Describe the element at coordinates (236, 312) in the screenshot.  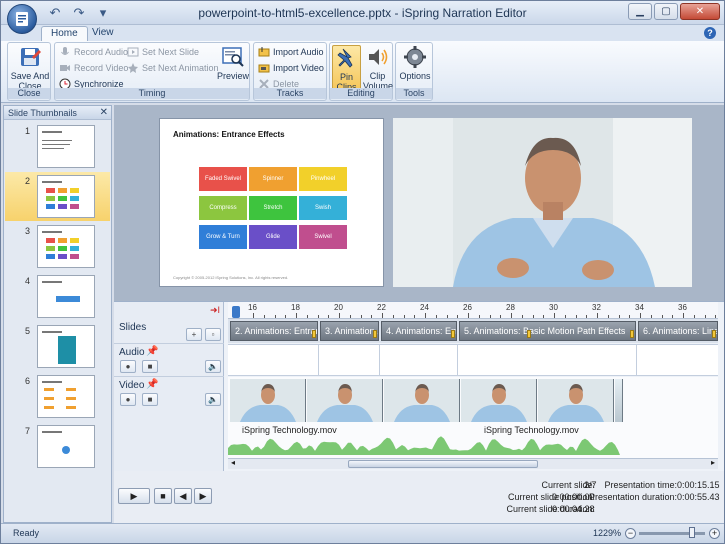
I see `playhead-handle` at that location.